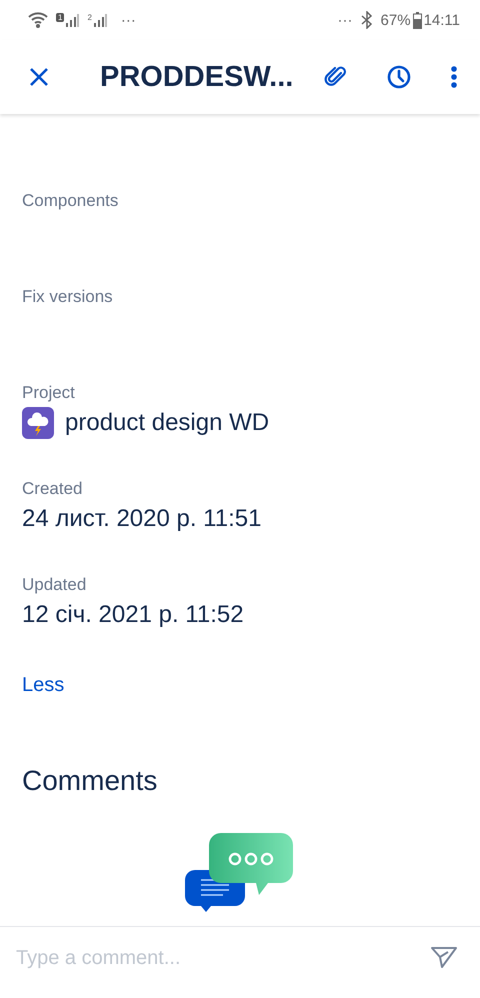 This screenshot has height=998, width=480. What do you see at coordinates (38, 423) in the screenshot?
I see `project-avatar-icon` at bounding box center [38, 423].